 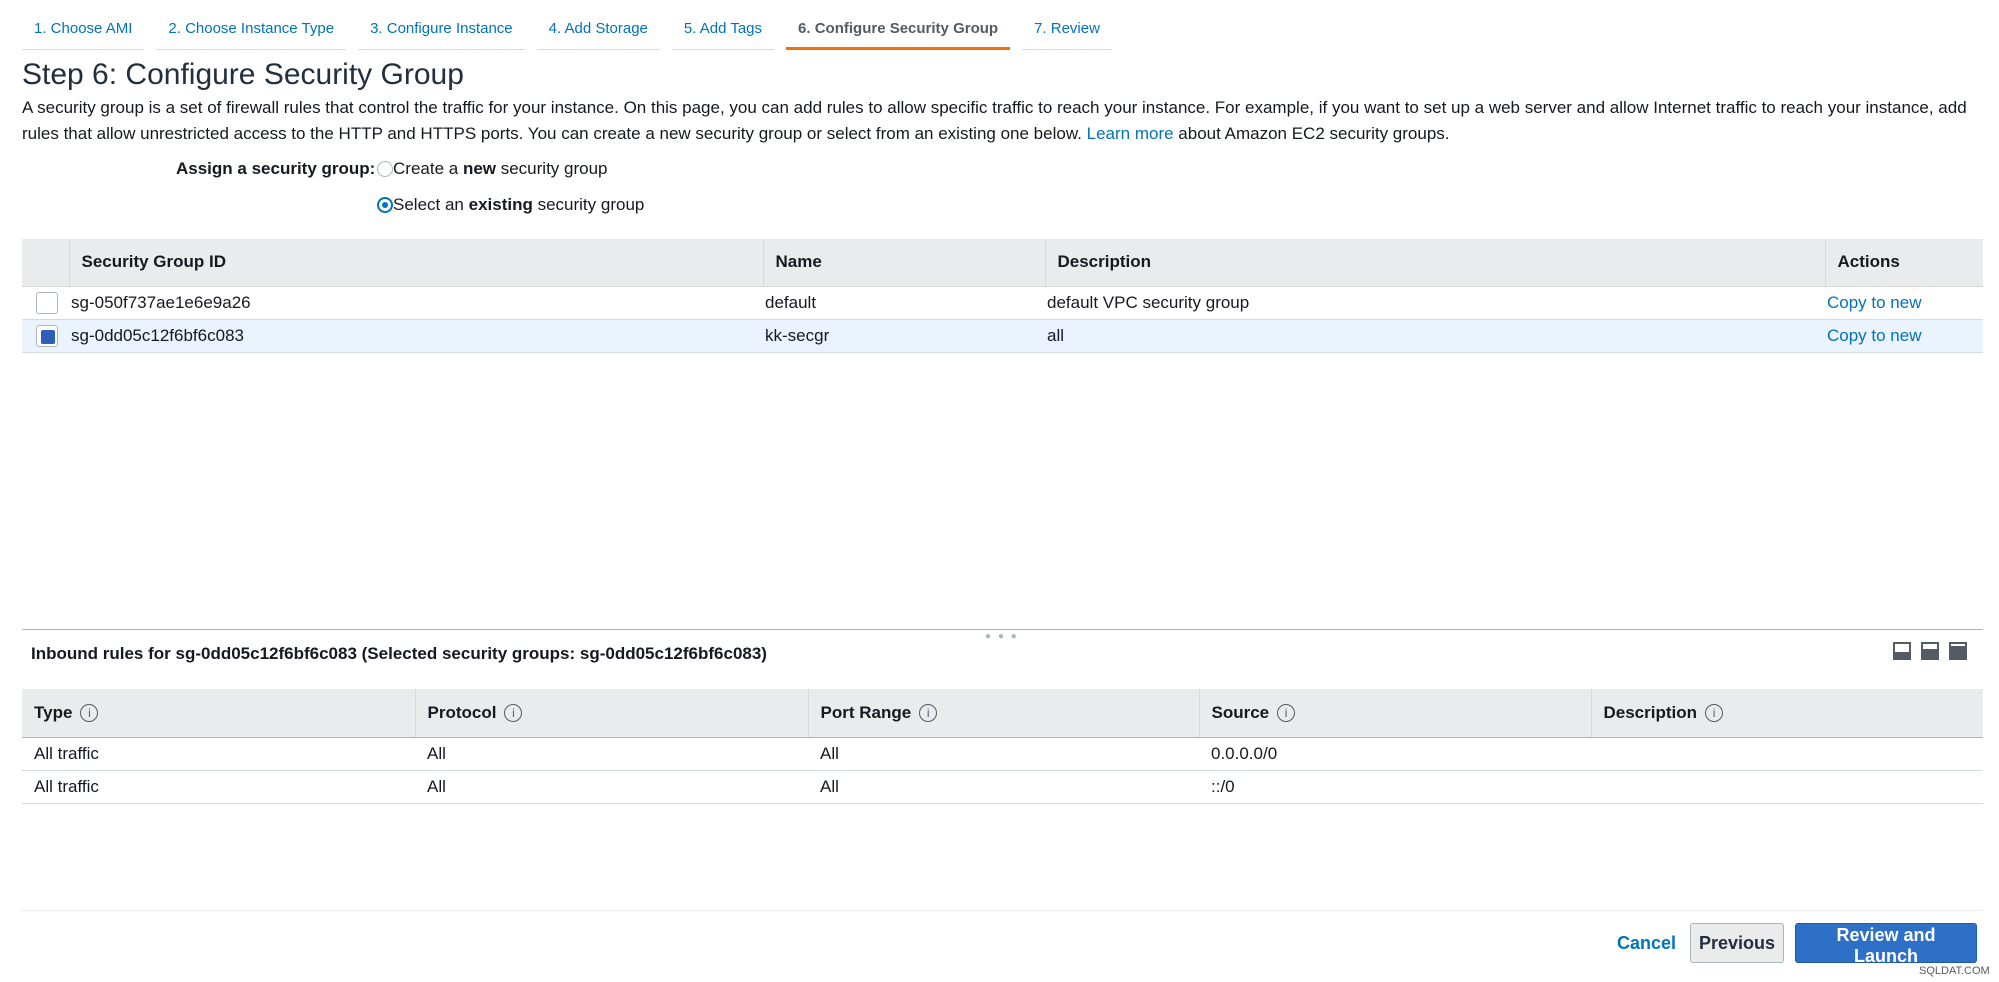 What do you see at coordinates (1954, 971) in the screenshot?
I see `watermark: SQLDAT.COM` at bounding box center [1954, 971].